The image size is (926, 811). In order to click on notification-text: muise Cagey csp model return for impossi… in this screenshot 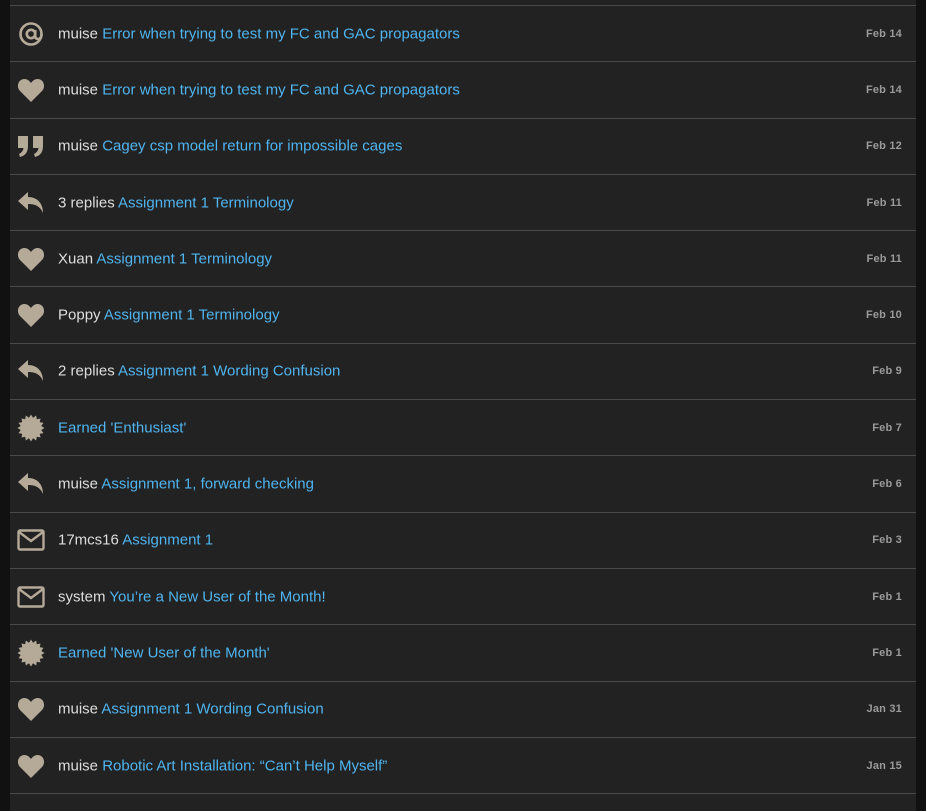, I will do `click(230, 146)`.